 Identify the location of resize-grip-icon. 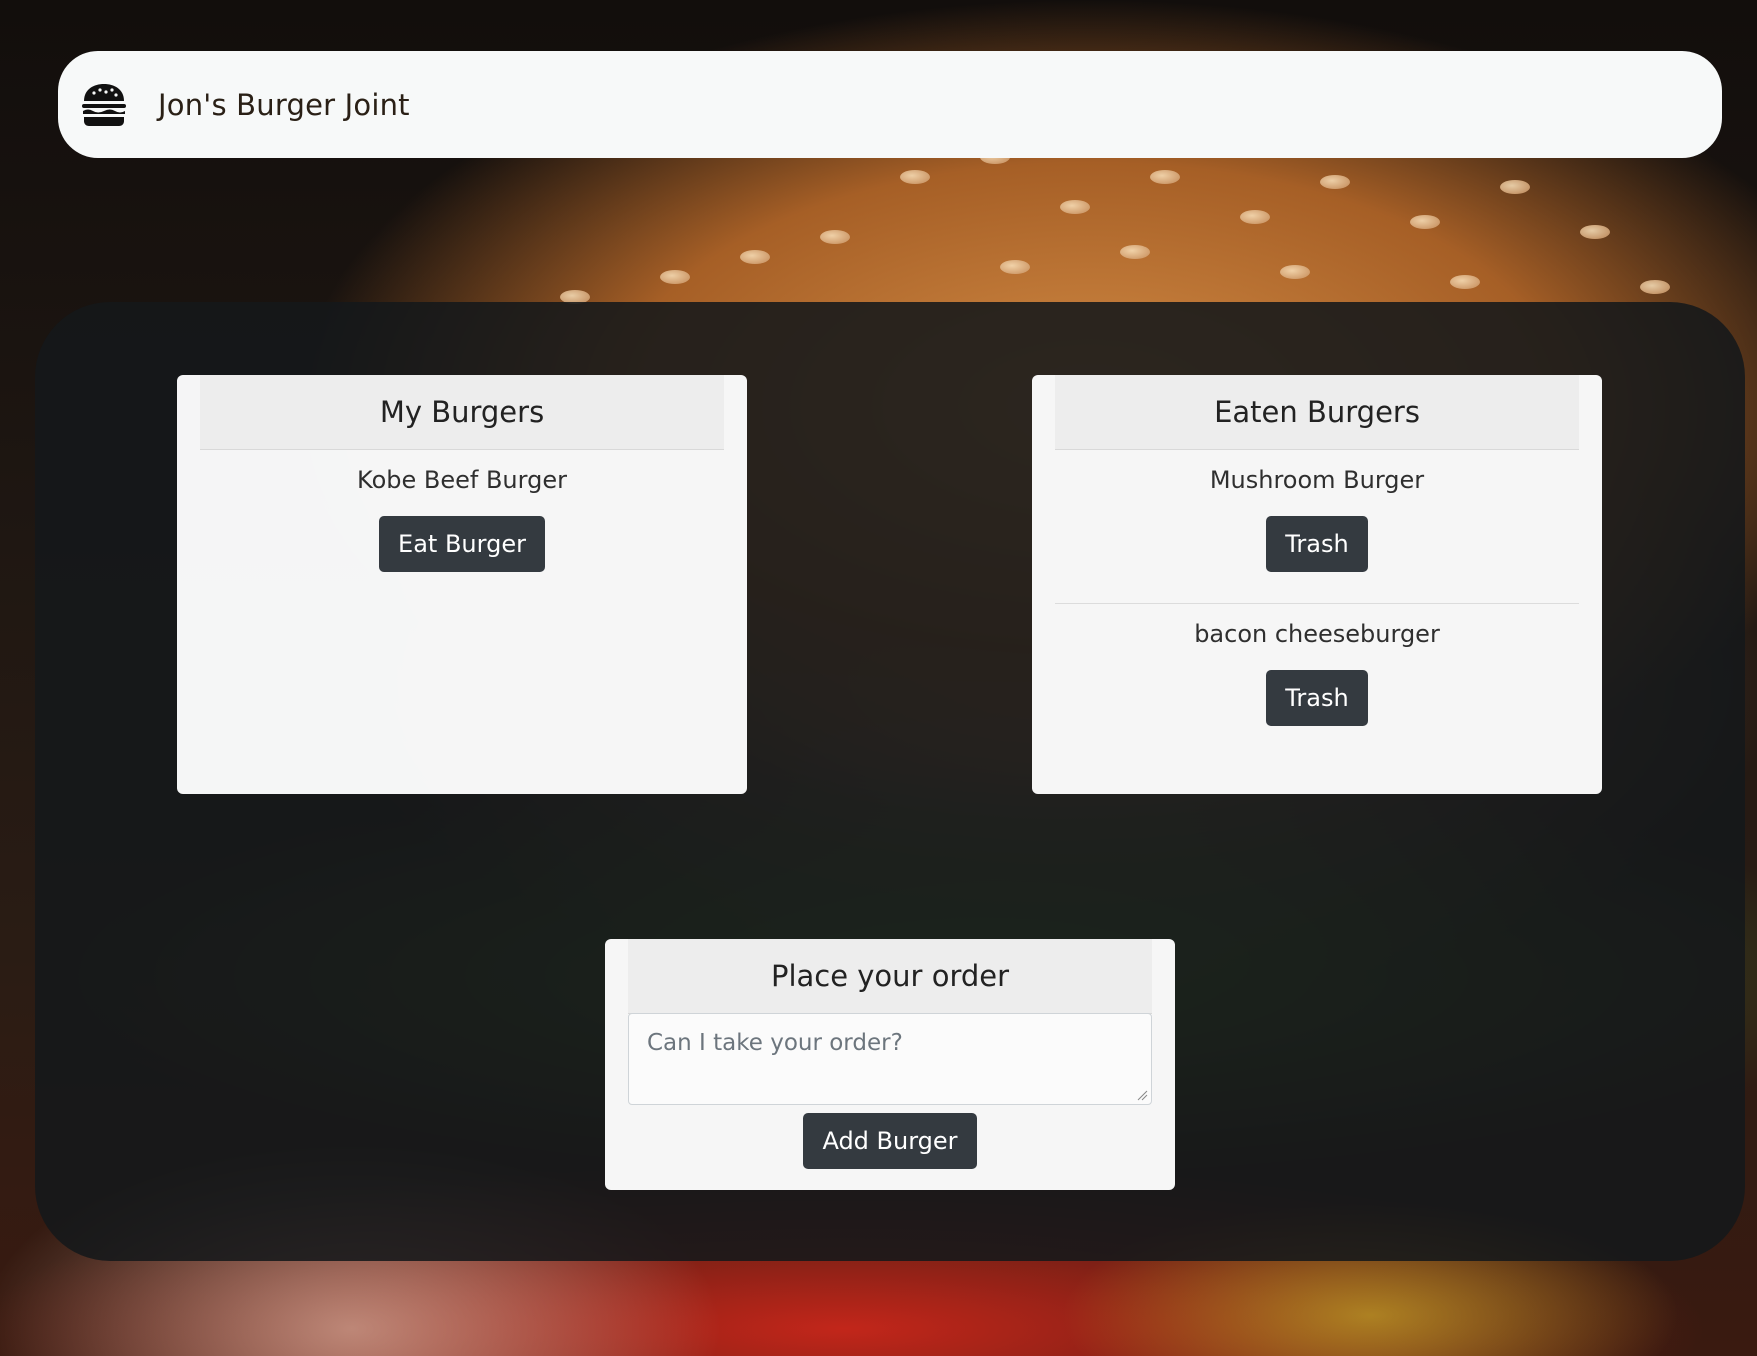
(1142, 1095).